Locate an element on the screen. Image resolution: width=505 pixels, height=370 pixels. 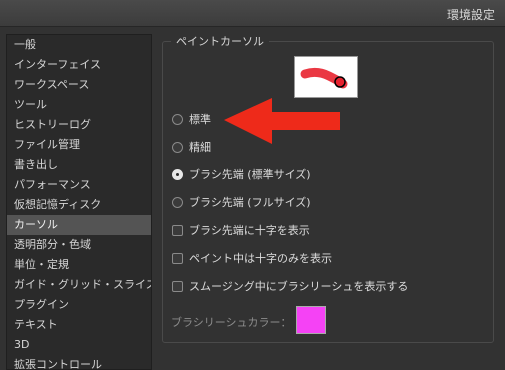
sidebar-item-interface: インターフェイス is located at coordinates (79, 65).